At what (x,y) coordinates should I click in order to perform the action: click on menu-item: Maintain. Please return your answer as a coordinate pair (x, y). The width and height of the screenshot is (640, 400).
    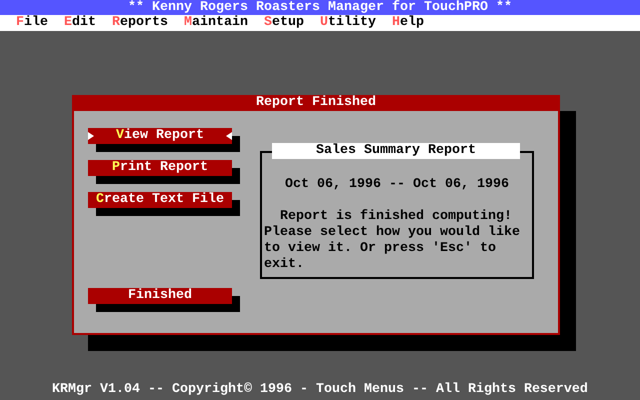
    Looking at the image, I should click on (216, 23).